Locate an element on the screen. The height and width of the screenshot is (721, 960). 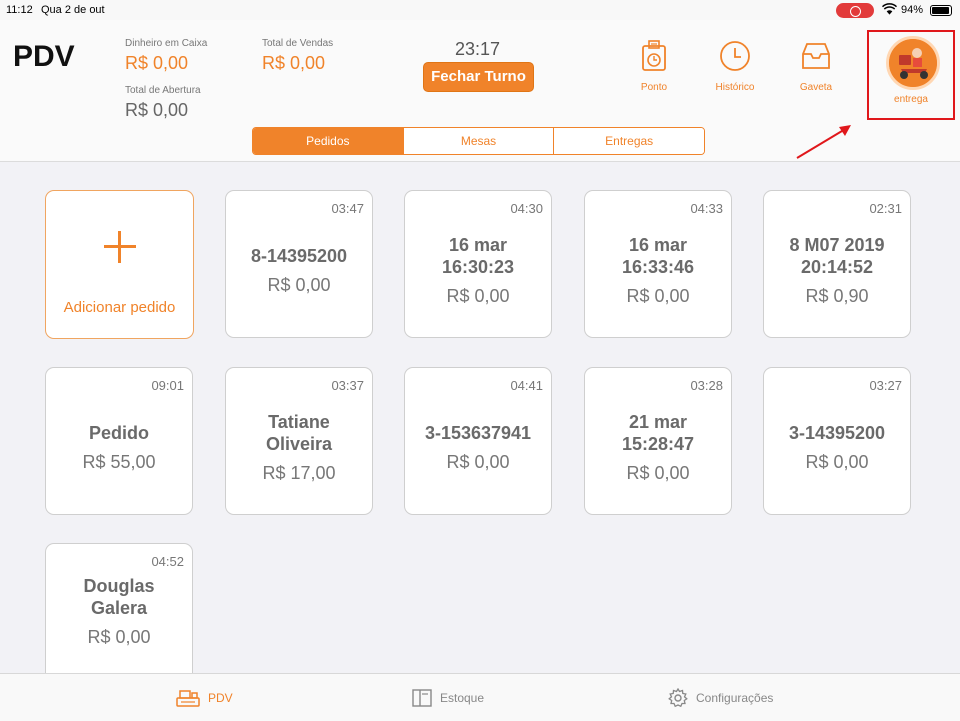
battery-percent: 94% is located at coordinates (912, 10).